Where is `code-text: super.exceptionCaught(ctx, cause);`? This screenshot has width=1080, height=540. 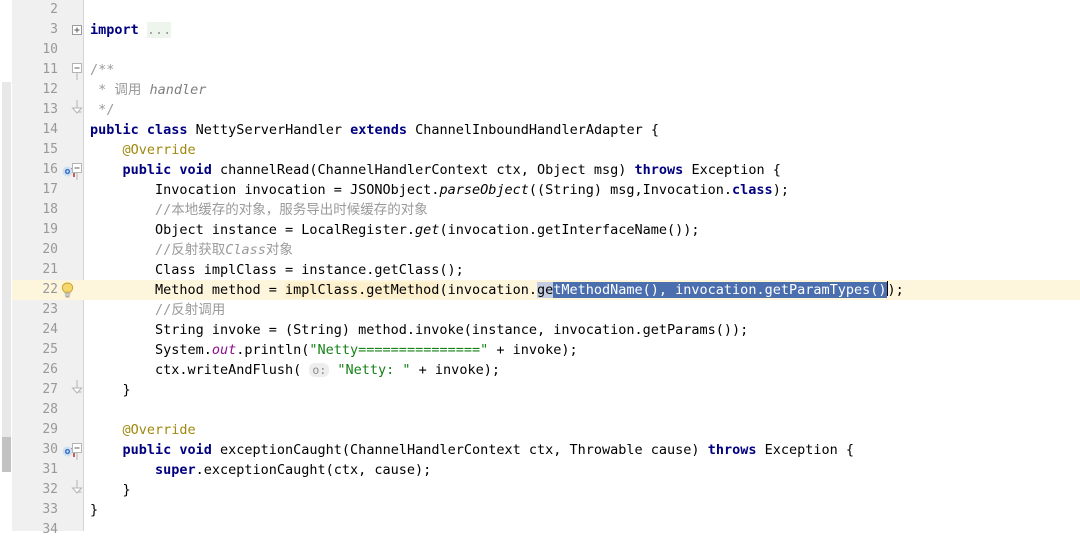 code-text: super.exceptionCaught(ctx, cause); is located at coordinates (293, 470).